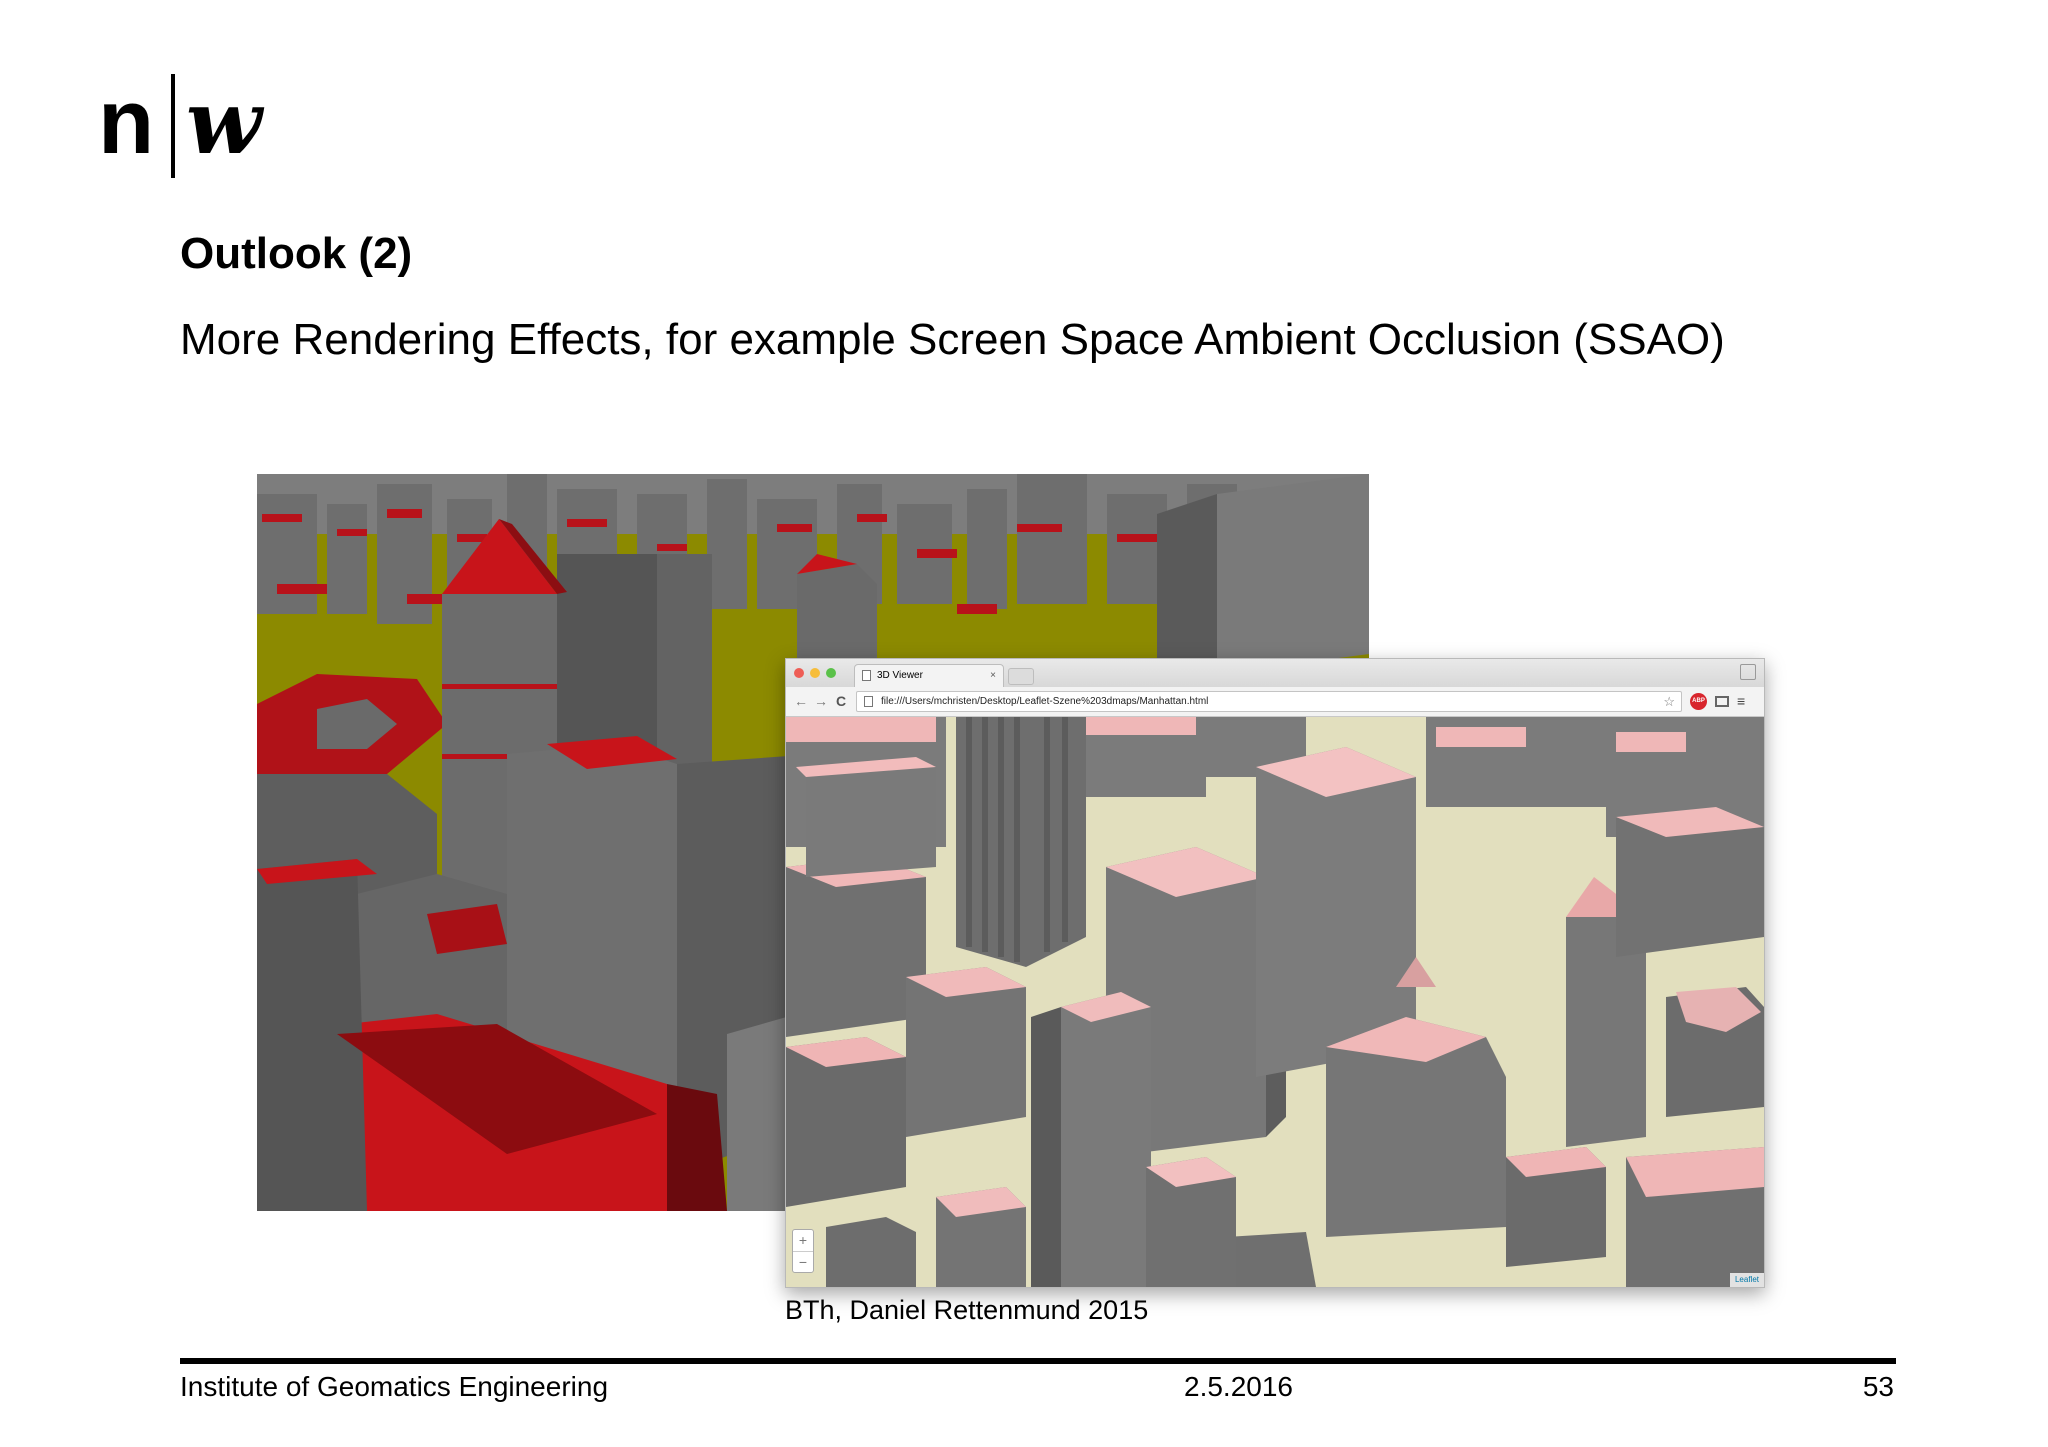 This screenshot has width=2048, height=1447. What do you see at coordinates (394, 1386) in the screenshot?
I see `footer-institute: Institute of Geomatics Engineering` at bounding box center [394, 1386].